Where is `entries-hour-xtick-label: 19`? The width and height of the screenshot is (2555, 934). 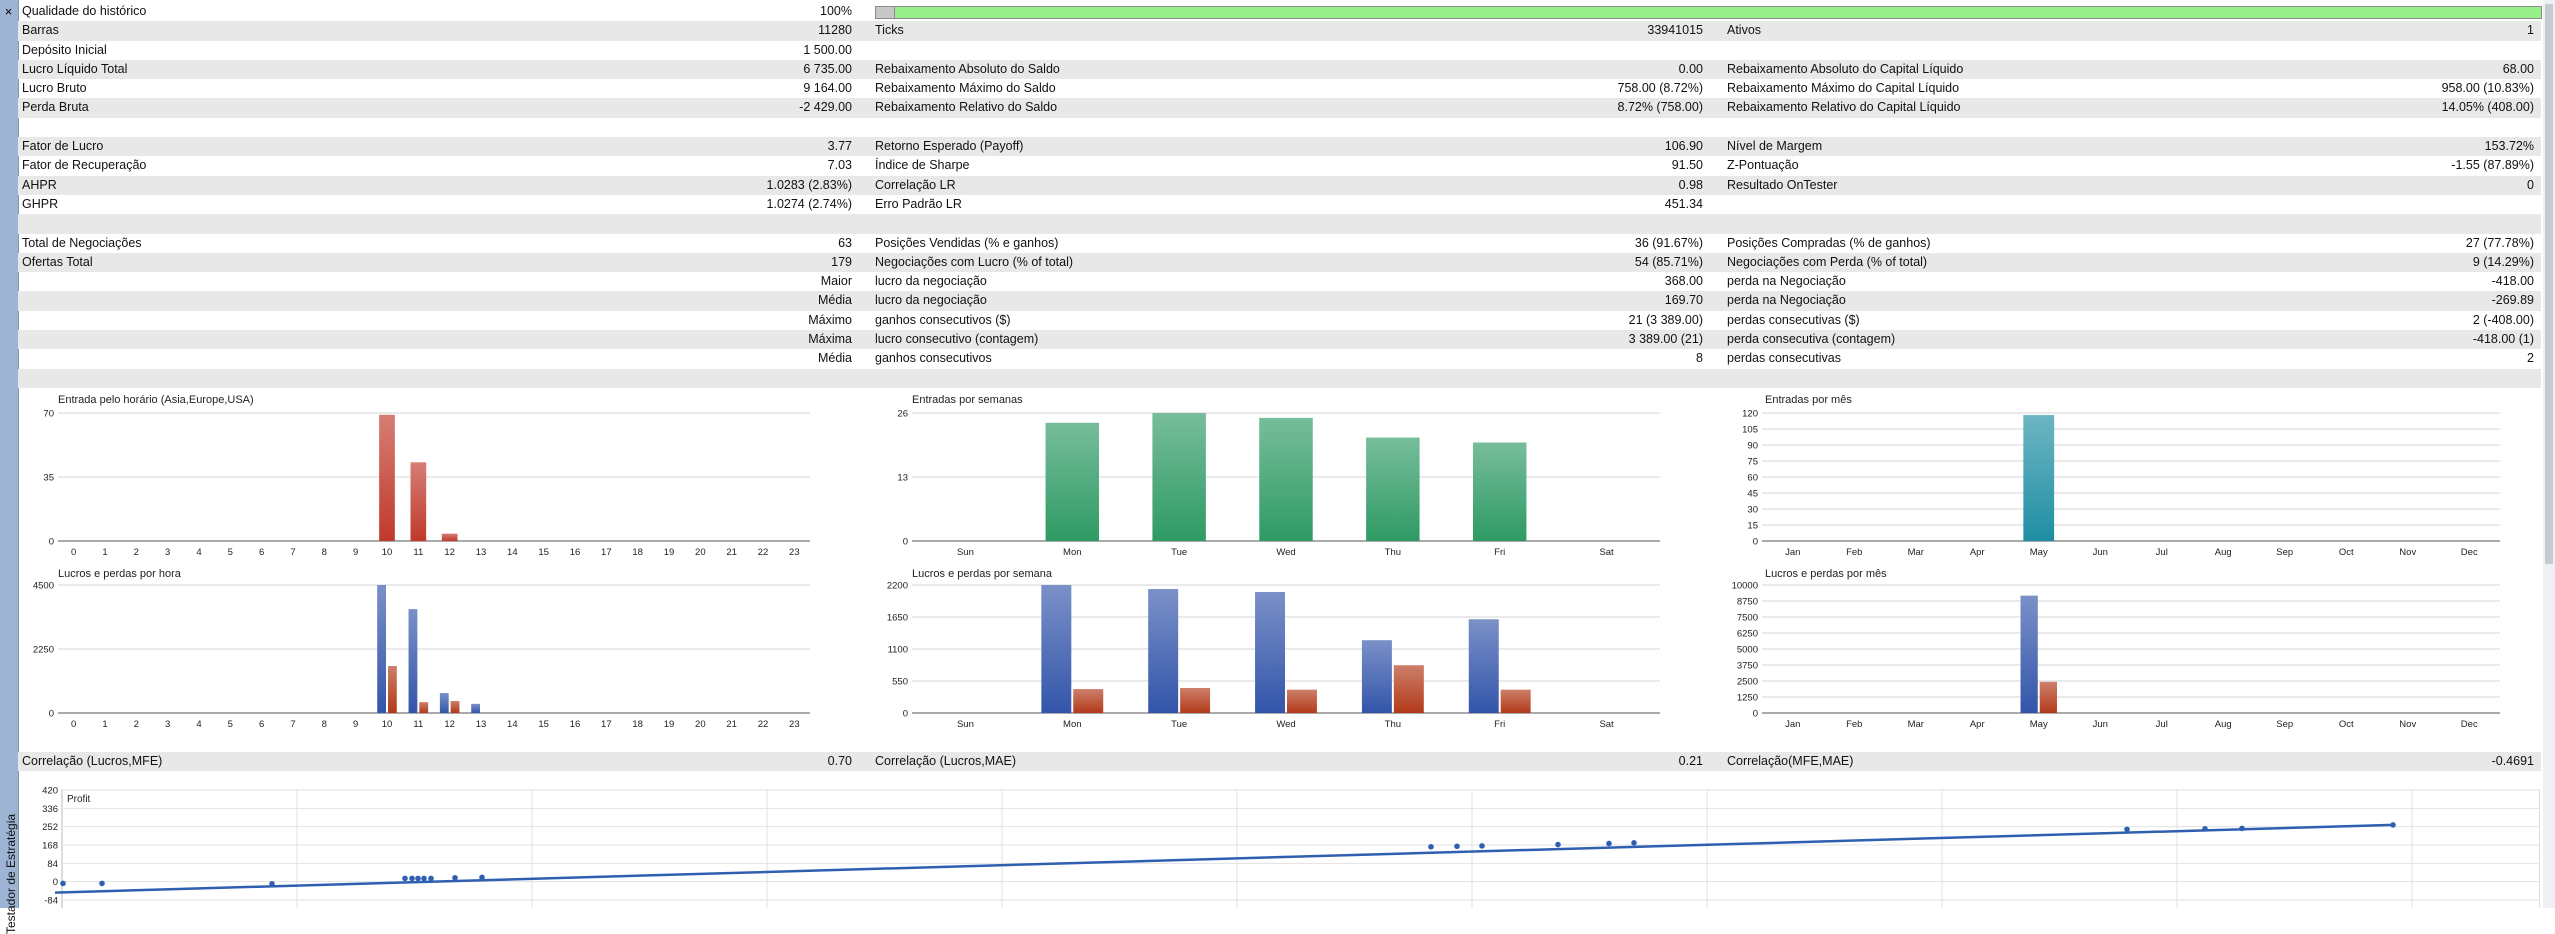 entries-hour-xtick-label: 19 is located at coordinates (669, 552).